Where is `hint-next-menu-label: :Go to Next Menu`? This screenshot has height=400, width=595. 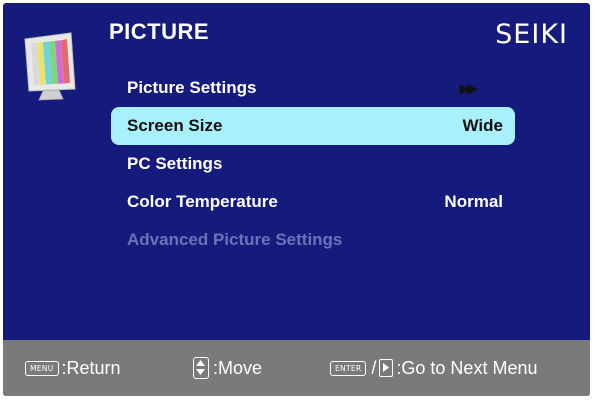
hint-next-menu-label: :Go to Next Menu is located at coordinates (467, 367).